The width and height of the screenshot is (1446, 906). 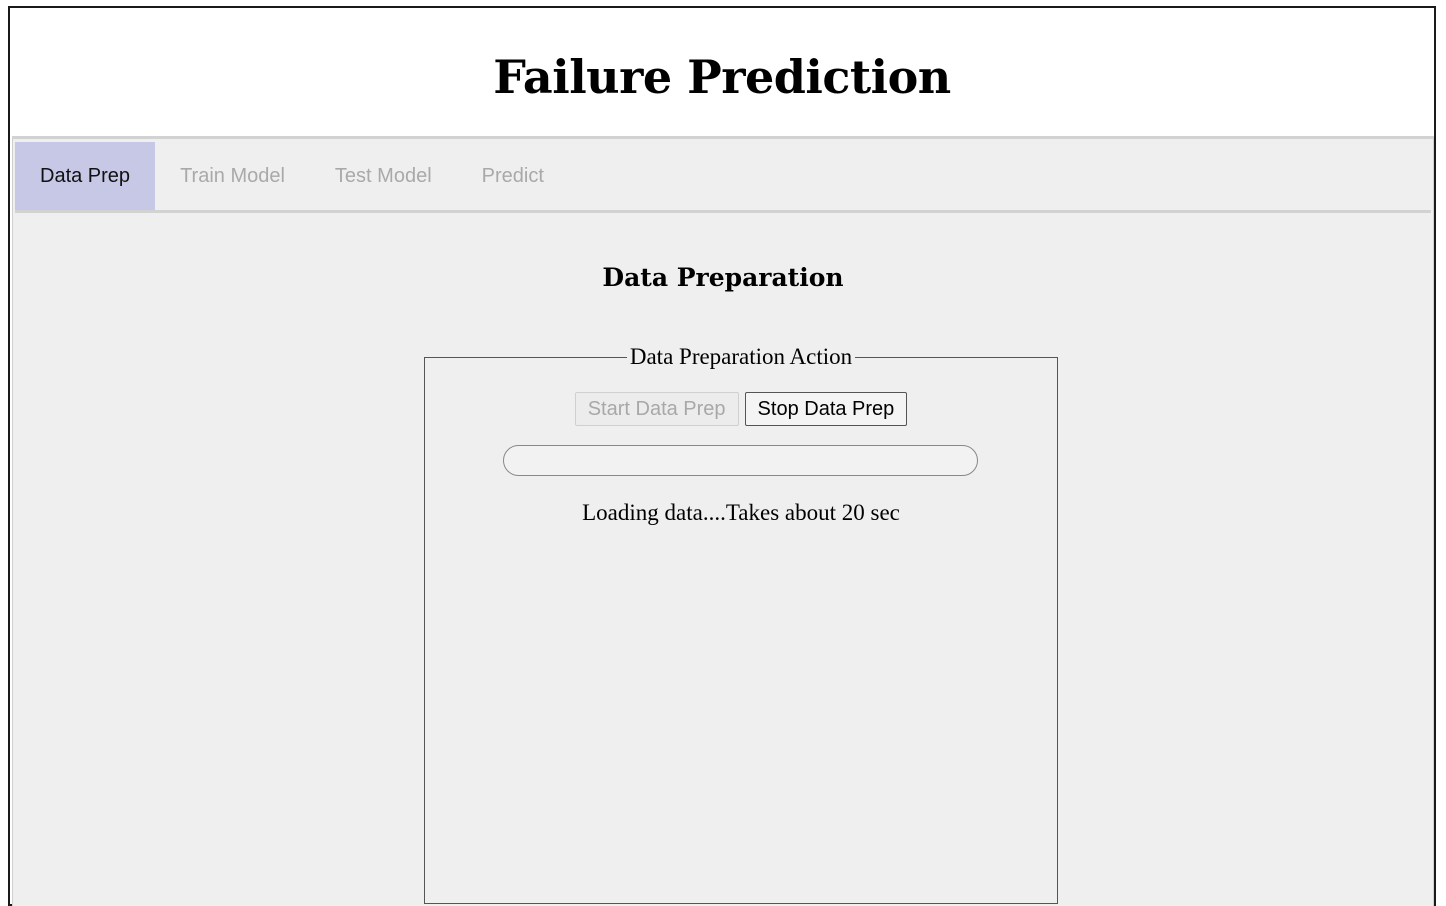 What do you see at coordinates (741, 409) in the screenshot?
I see `action-buttons: Start Data Prep Stop Data Prep` at bounding box center [741, 409].